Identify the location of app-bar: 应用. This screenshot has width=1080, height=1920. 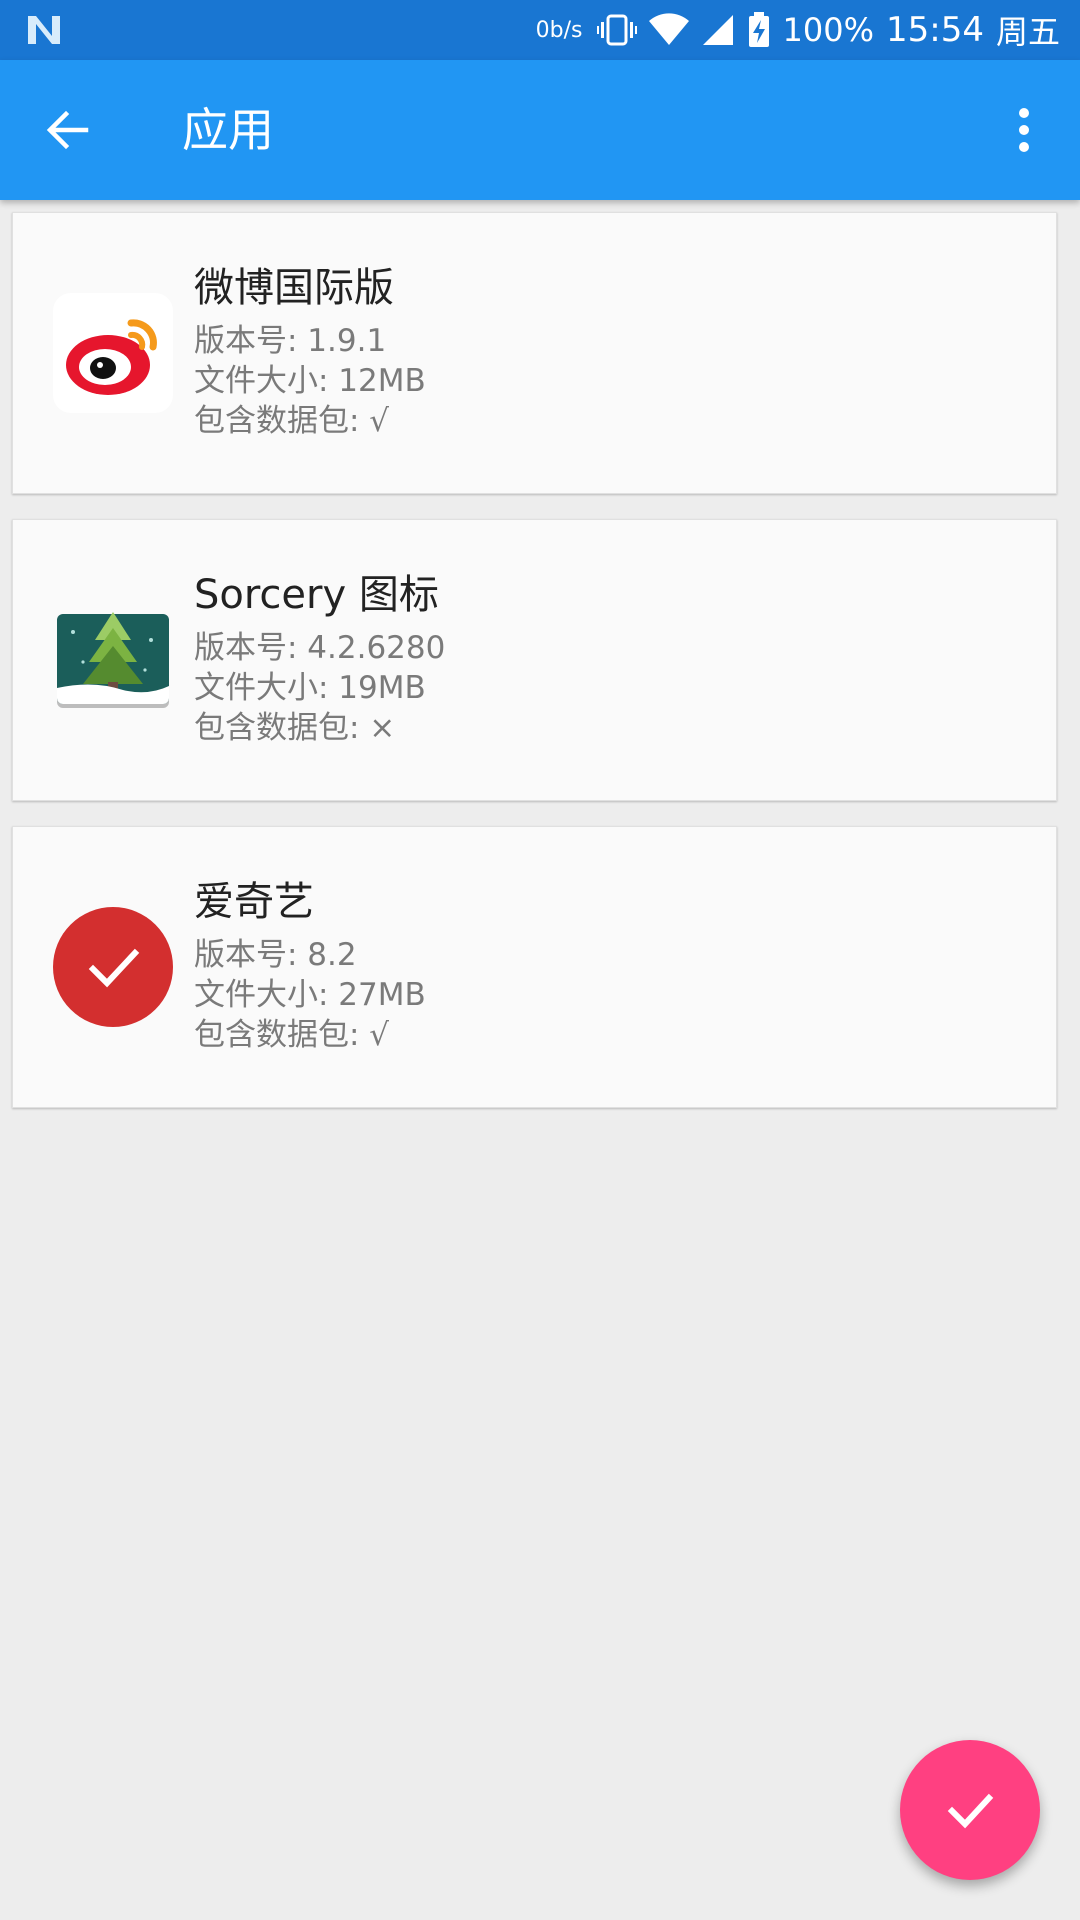
(540, 130).